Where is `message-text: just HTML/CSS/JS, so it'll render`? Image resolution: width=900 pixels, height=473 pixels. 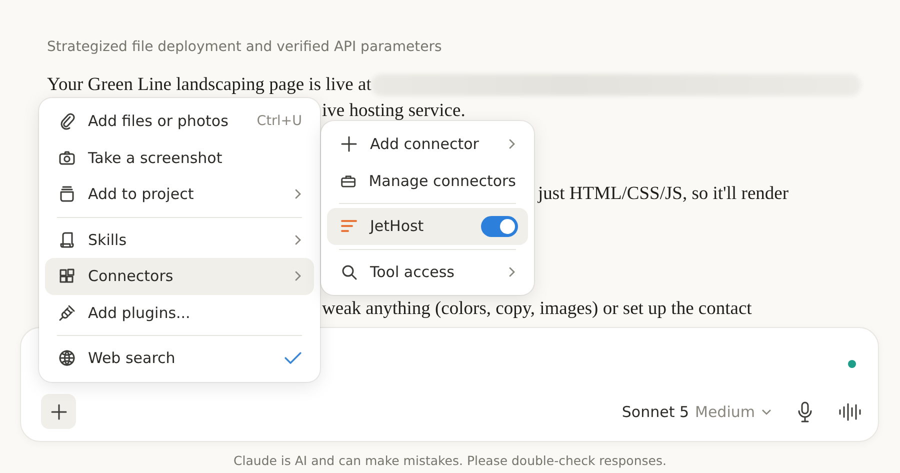
message-text: just HTML/CSS/JS, so it'll render is located at coordinates (663, 194).